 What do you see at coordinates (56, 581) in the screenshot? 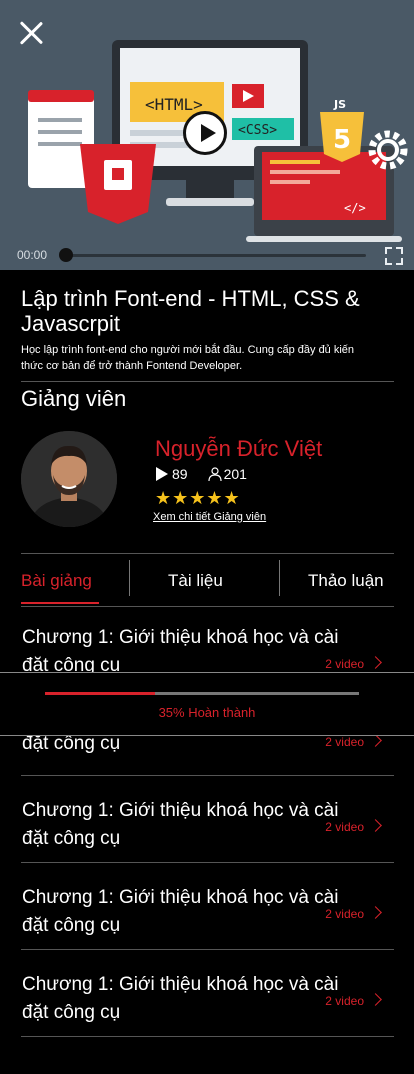
I see `tab-lectures: Bài giảng` at bounding box center [56, 581].